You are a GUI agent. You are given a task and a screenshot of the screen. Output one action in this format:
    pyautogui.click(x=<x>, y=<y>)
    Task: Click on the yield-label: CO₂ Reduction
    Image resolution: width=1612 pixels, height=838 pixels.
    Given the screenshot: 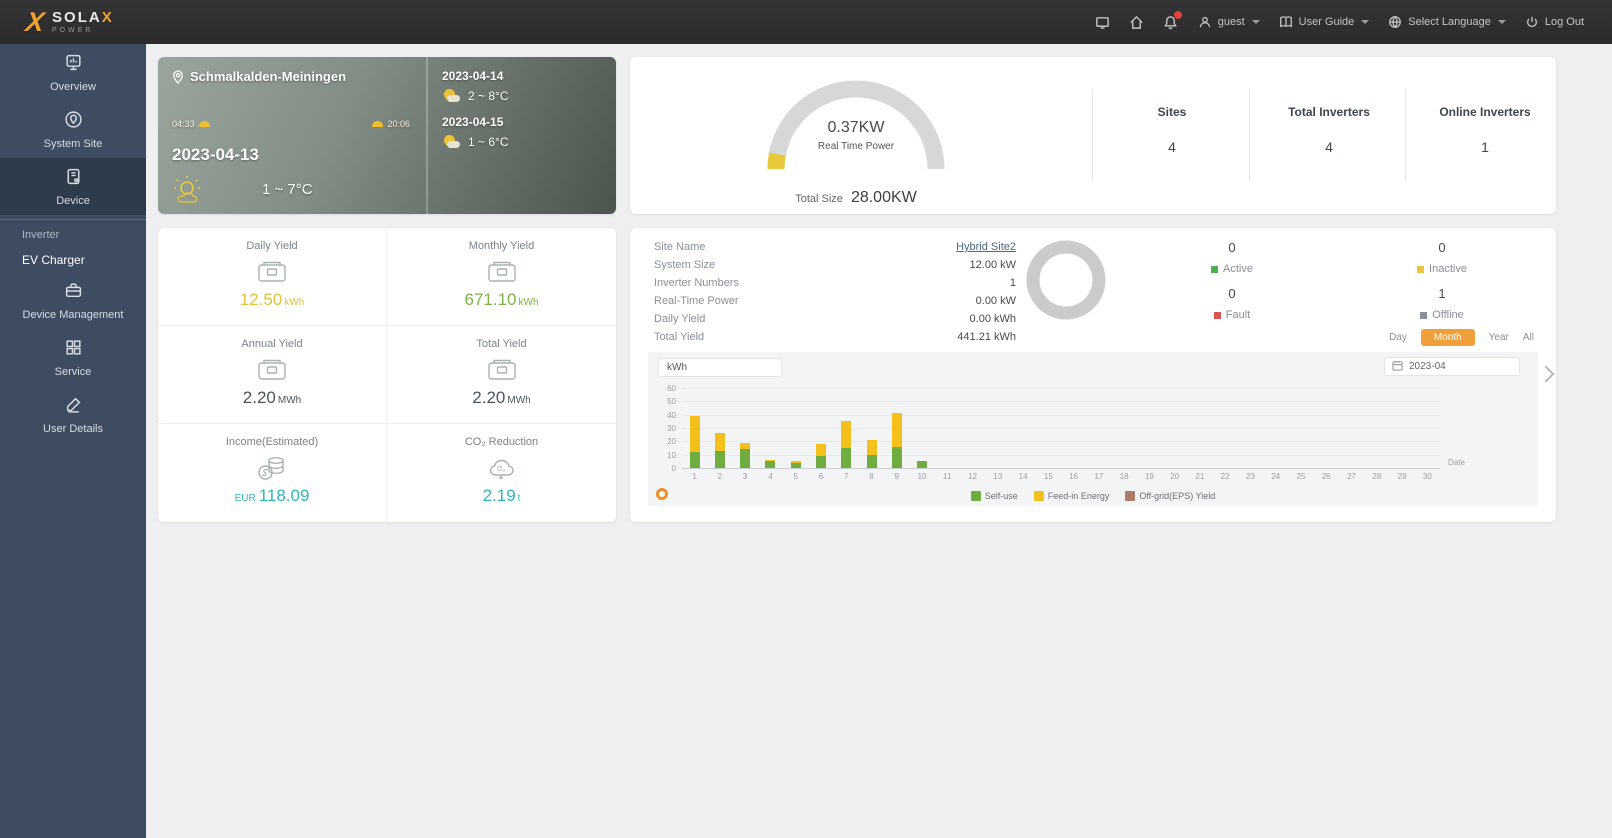 What is the action you would take?
    pyautogui.click(x=501, y=442)
    